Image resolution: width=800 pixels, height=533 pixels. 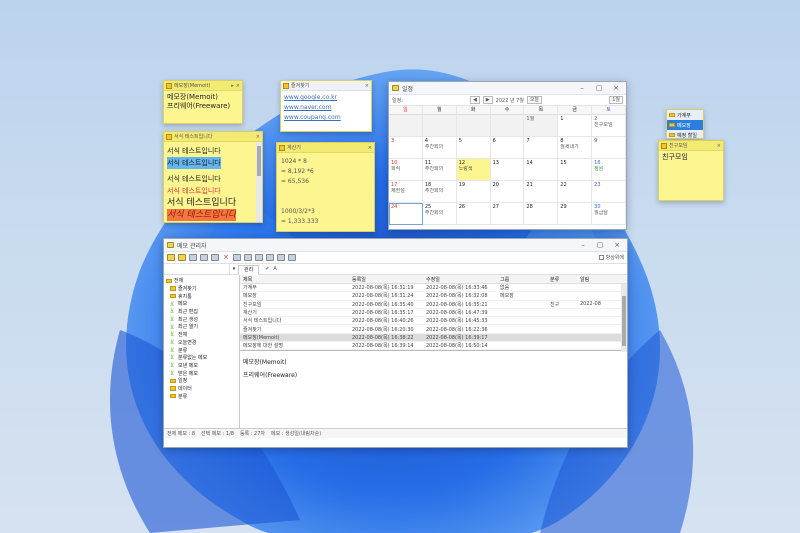 I want to click on memo-window-list: 가계부 메모장 예정 할일, so click(x=685, y=124).